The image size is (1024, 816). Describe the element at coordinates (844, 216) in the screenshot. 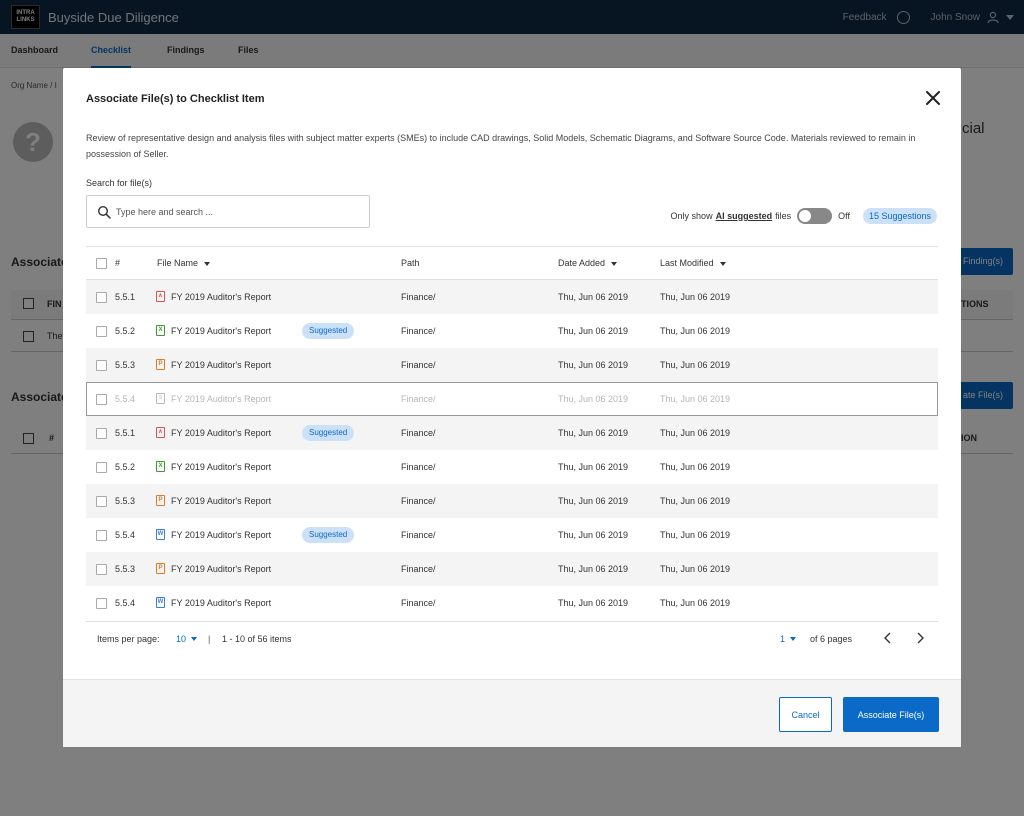

I see `toggle-state-label: Off` at that location.